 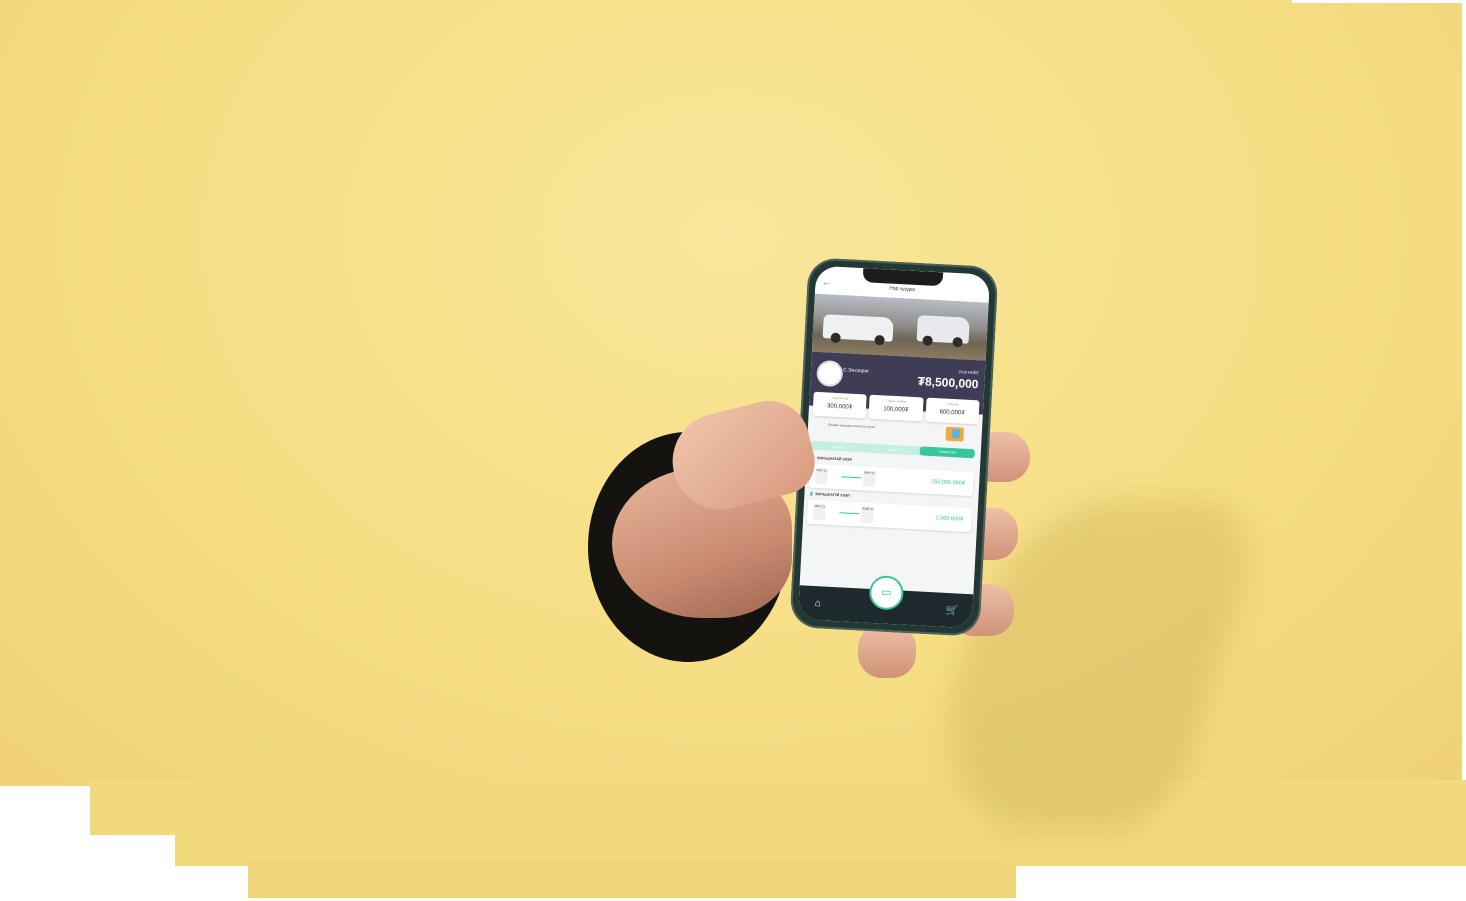 I want to click on price-label: ҮНЭ НИЙТ, so click(x=969, y=372).